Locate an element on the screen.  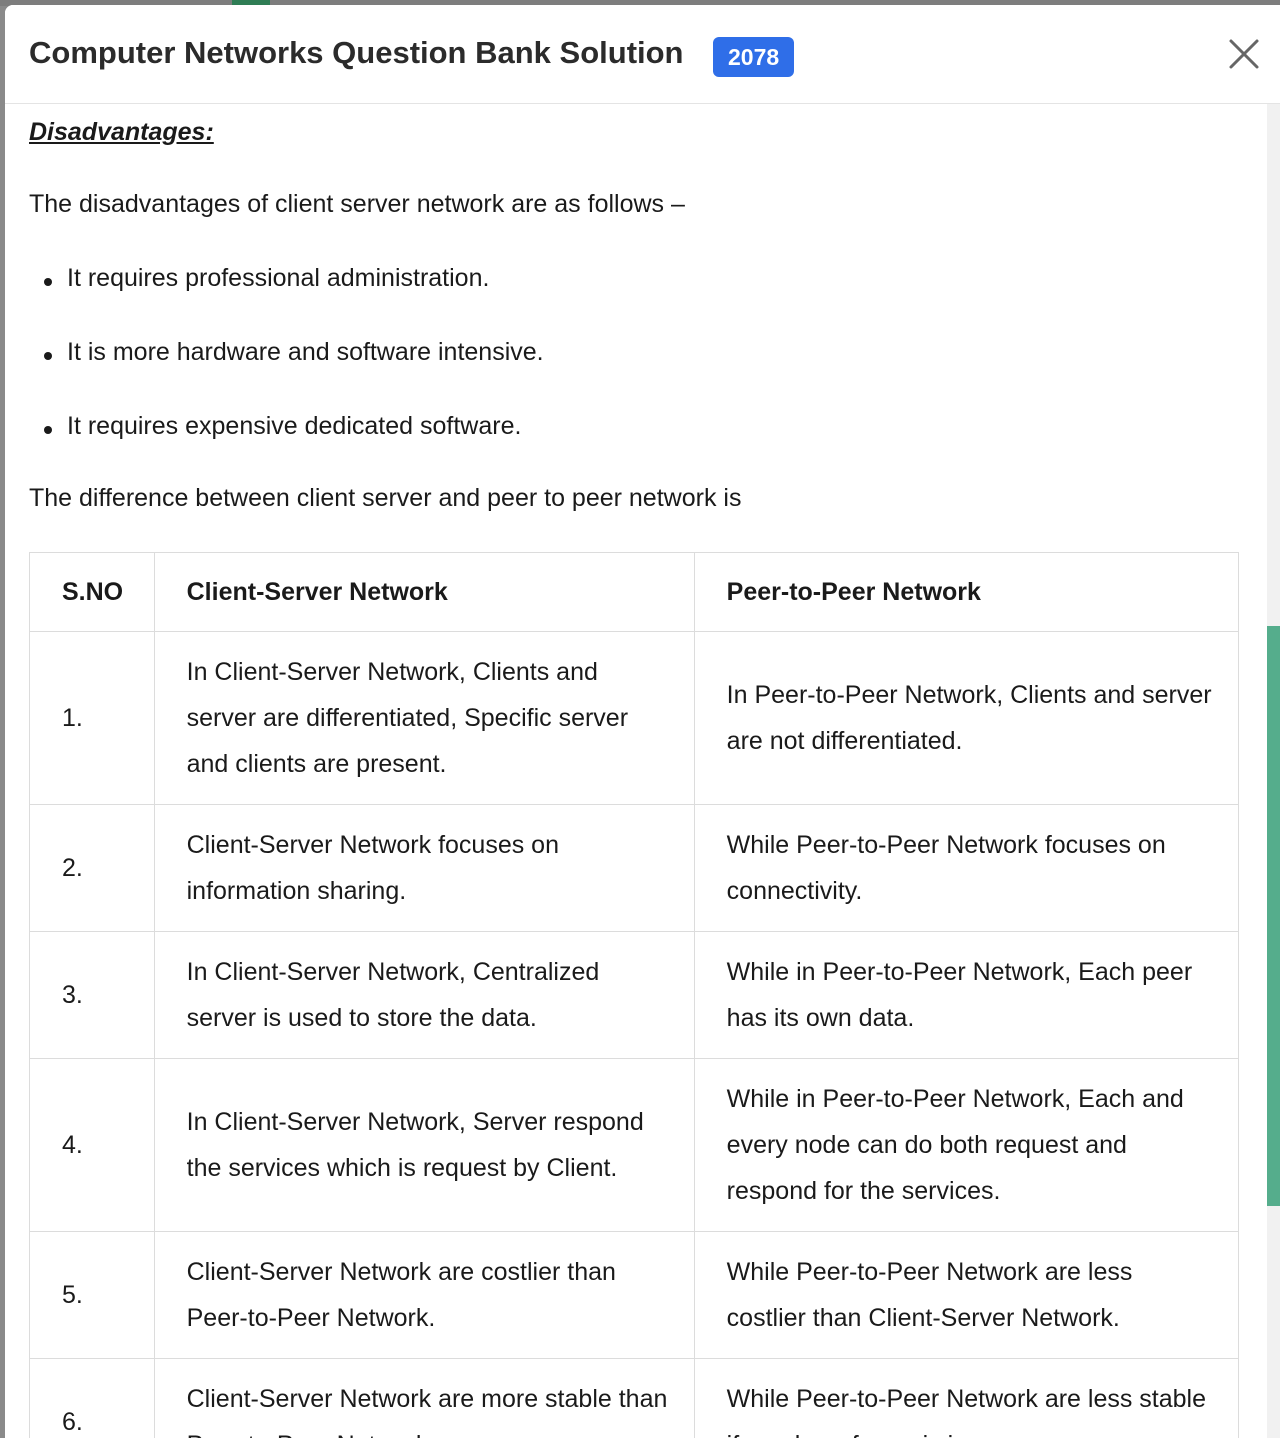
close-button is located at coordinates (1244, 54).